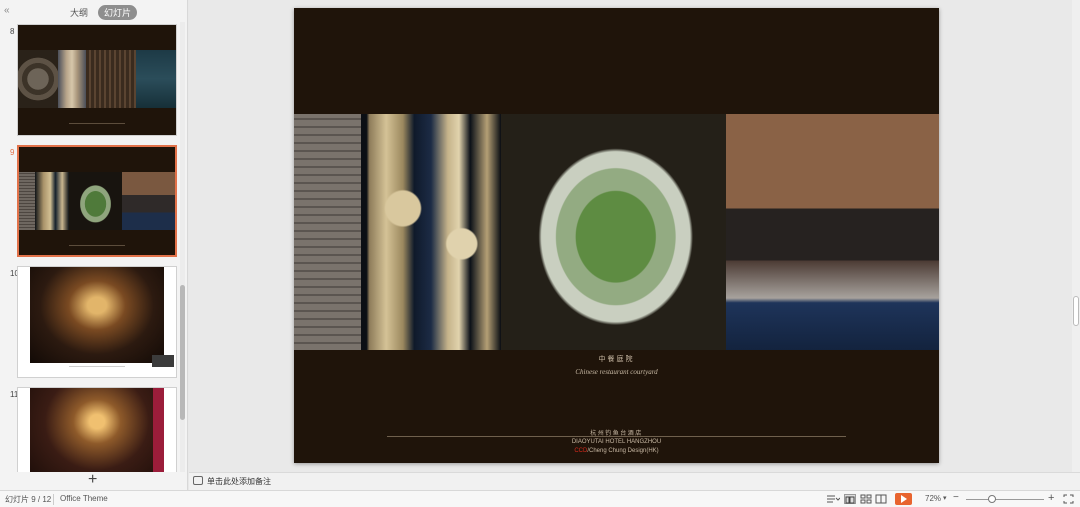  Describe the element at coordinates (118, 12) in the screenshot. I see `tab-slides: 幻灯片` at that location.